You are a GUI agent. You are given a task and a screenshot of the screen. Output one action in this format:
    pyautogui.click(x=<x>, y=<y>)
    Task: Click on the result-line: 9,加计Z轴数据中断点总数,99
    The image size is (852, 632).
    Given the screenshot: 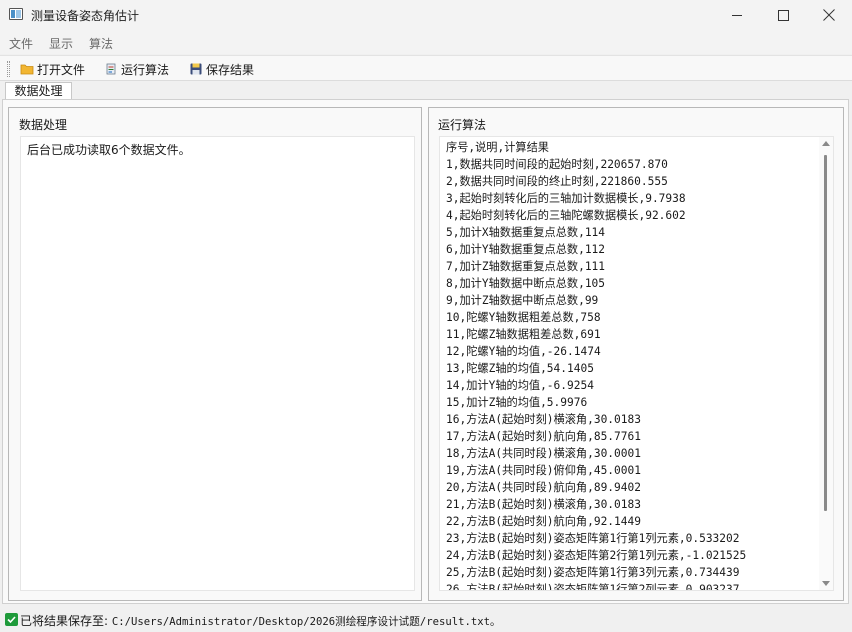 What is the action you would take?
    pyautogui.click(x=522, y=300)
    